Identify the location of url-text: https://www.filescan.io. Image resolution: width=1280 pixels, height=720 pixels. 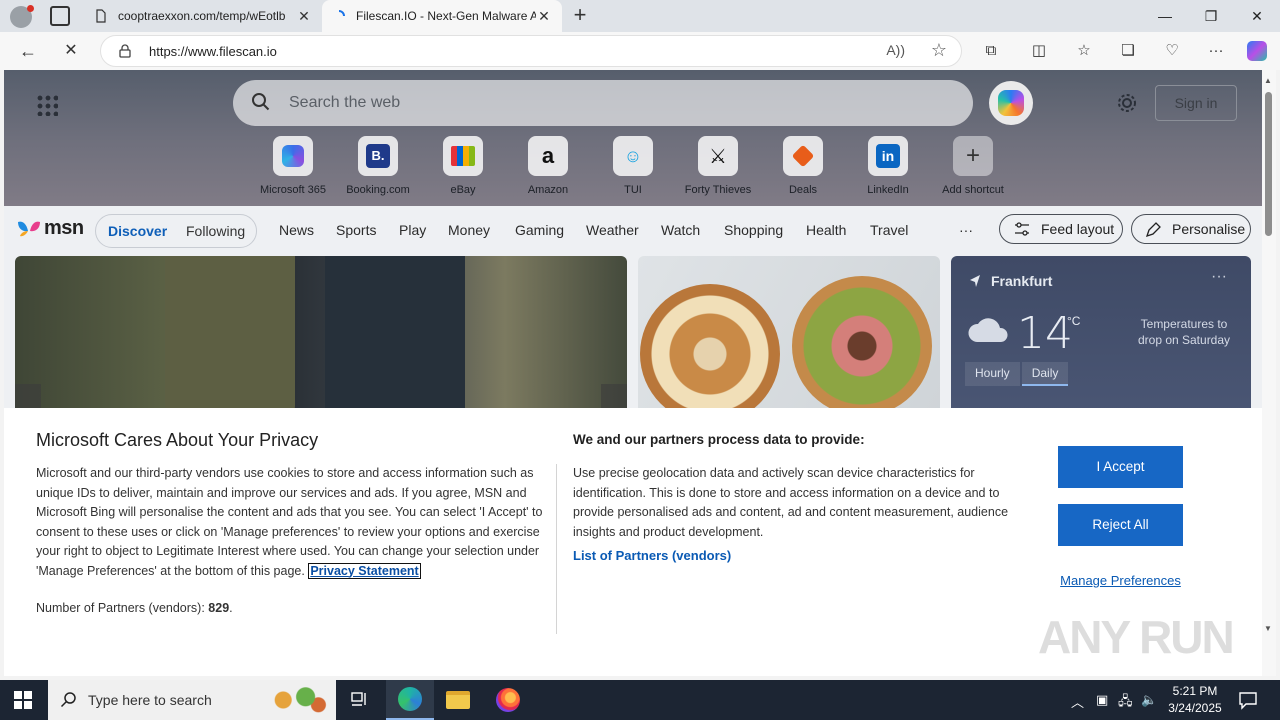
(213, 51).